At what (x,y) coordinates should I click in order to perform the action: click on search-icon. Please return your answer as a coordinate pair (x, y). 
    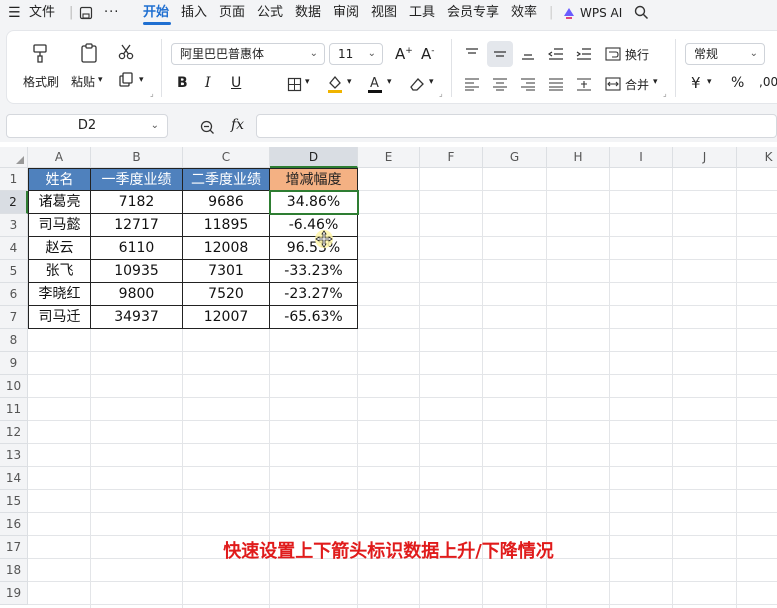
    Looking at the image, I should click on (641, 13).